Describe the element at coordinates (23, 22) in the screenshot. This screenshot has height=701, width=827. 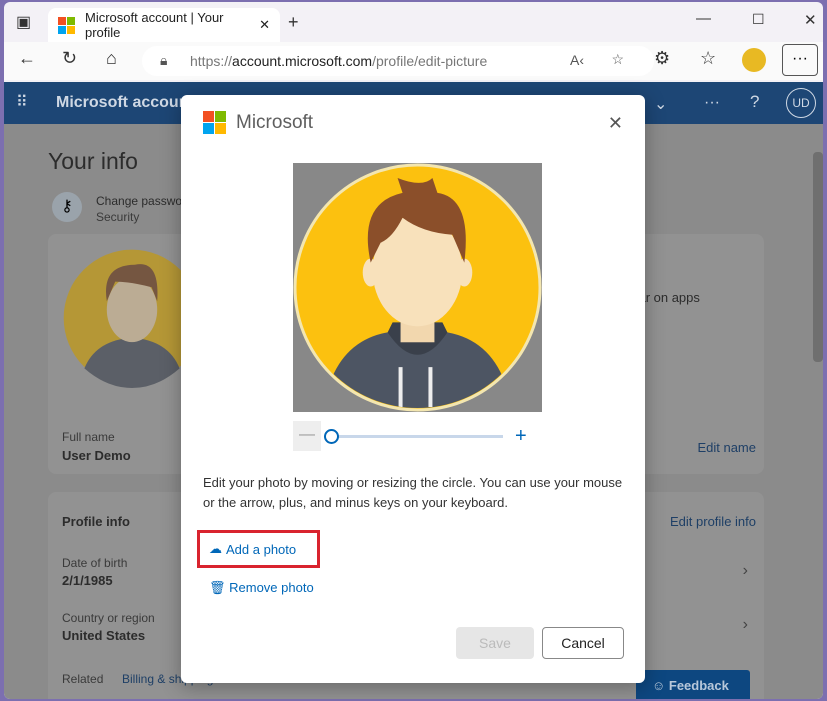
I see `tab-actions-icon: ▣` at that location.